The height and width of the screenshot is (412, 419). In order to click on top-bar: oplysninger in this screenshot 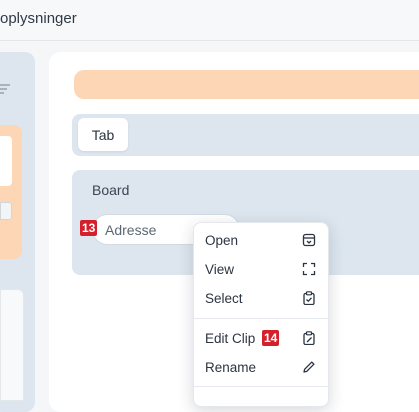, I will do `click(209, 20)`.